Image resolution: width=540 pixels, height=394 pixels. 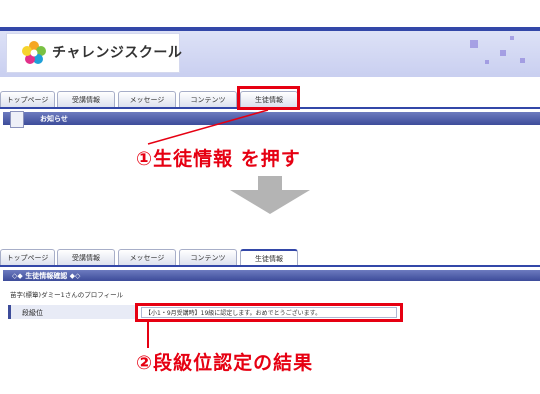 I want to click on tab-student-info: 生徒情報, so click(x=269, y=257).